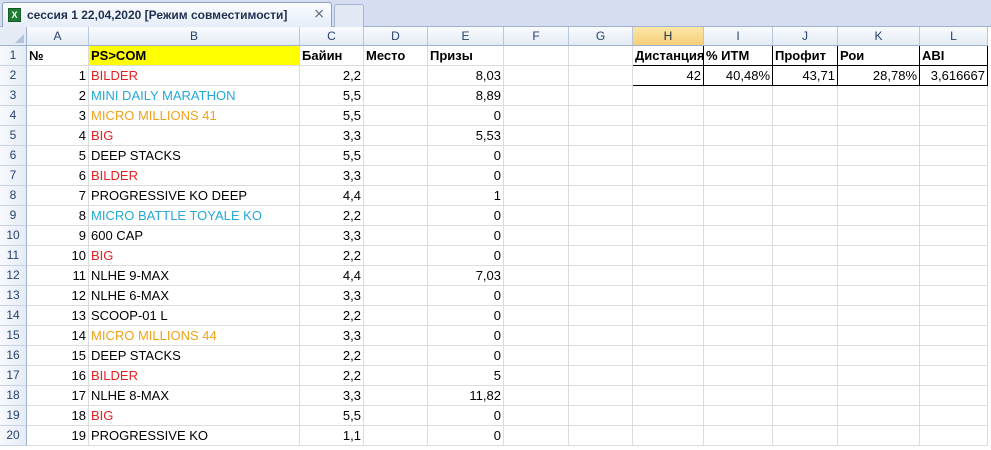 This screenshot has height=450, width=991. What do you see at coordinates (332, 36) in the screenshot?
I see `column-header-c: C` at bounding box center [332, 36].